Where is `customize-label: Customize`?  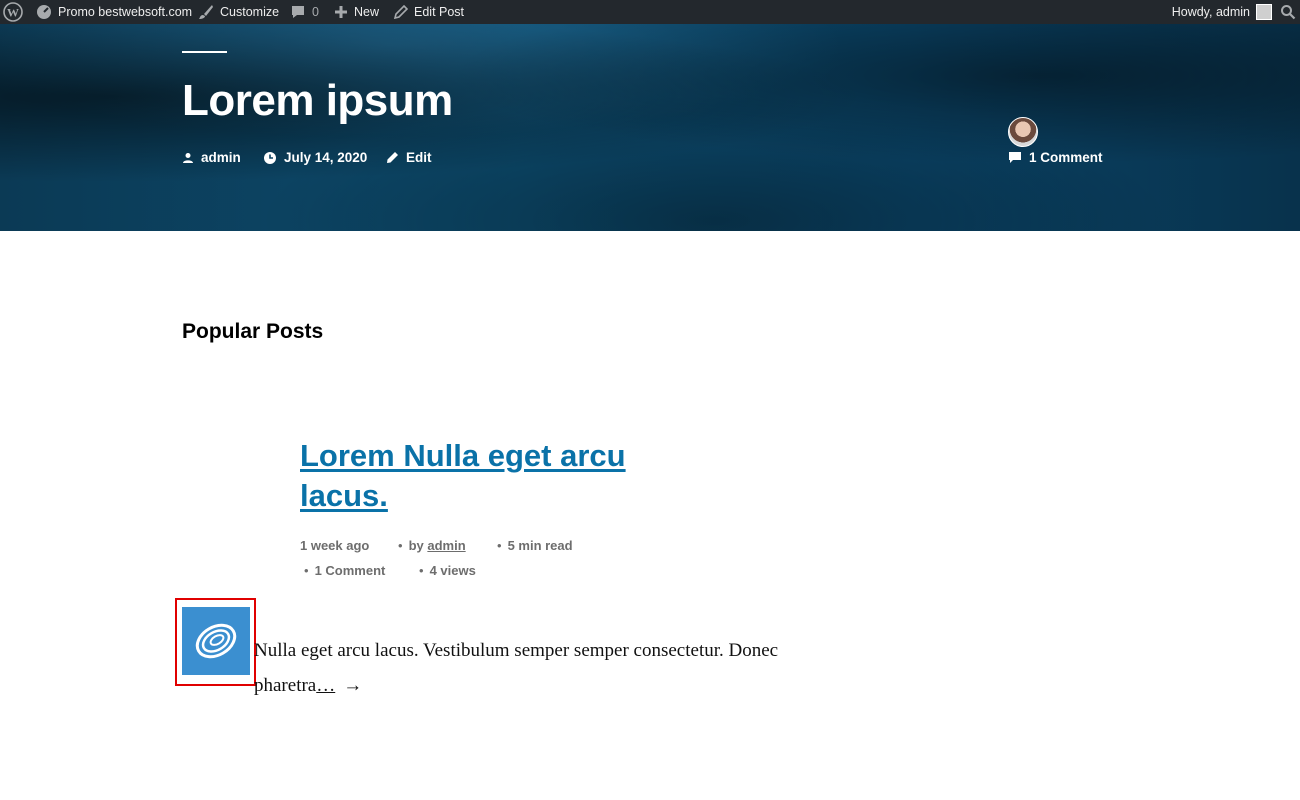 customize-label: Customize is located at coordinates (250, 12).